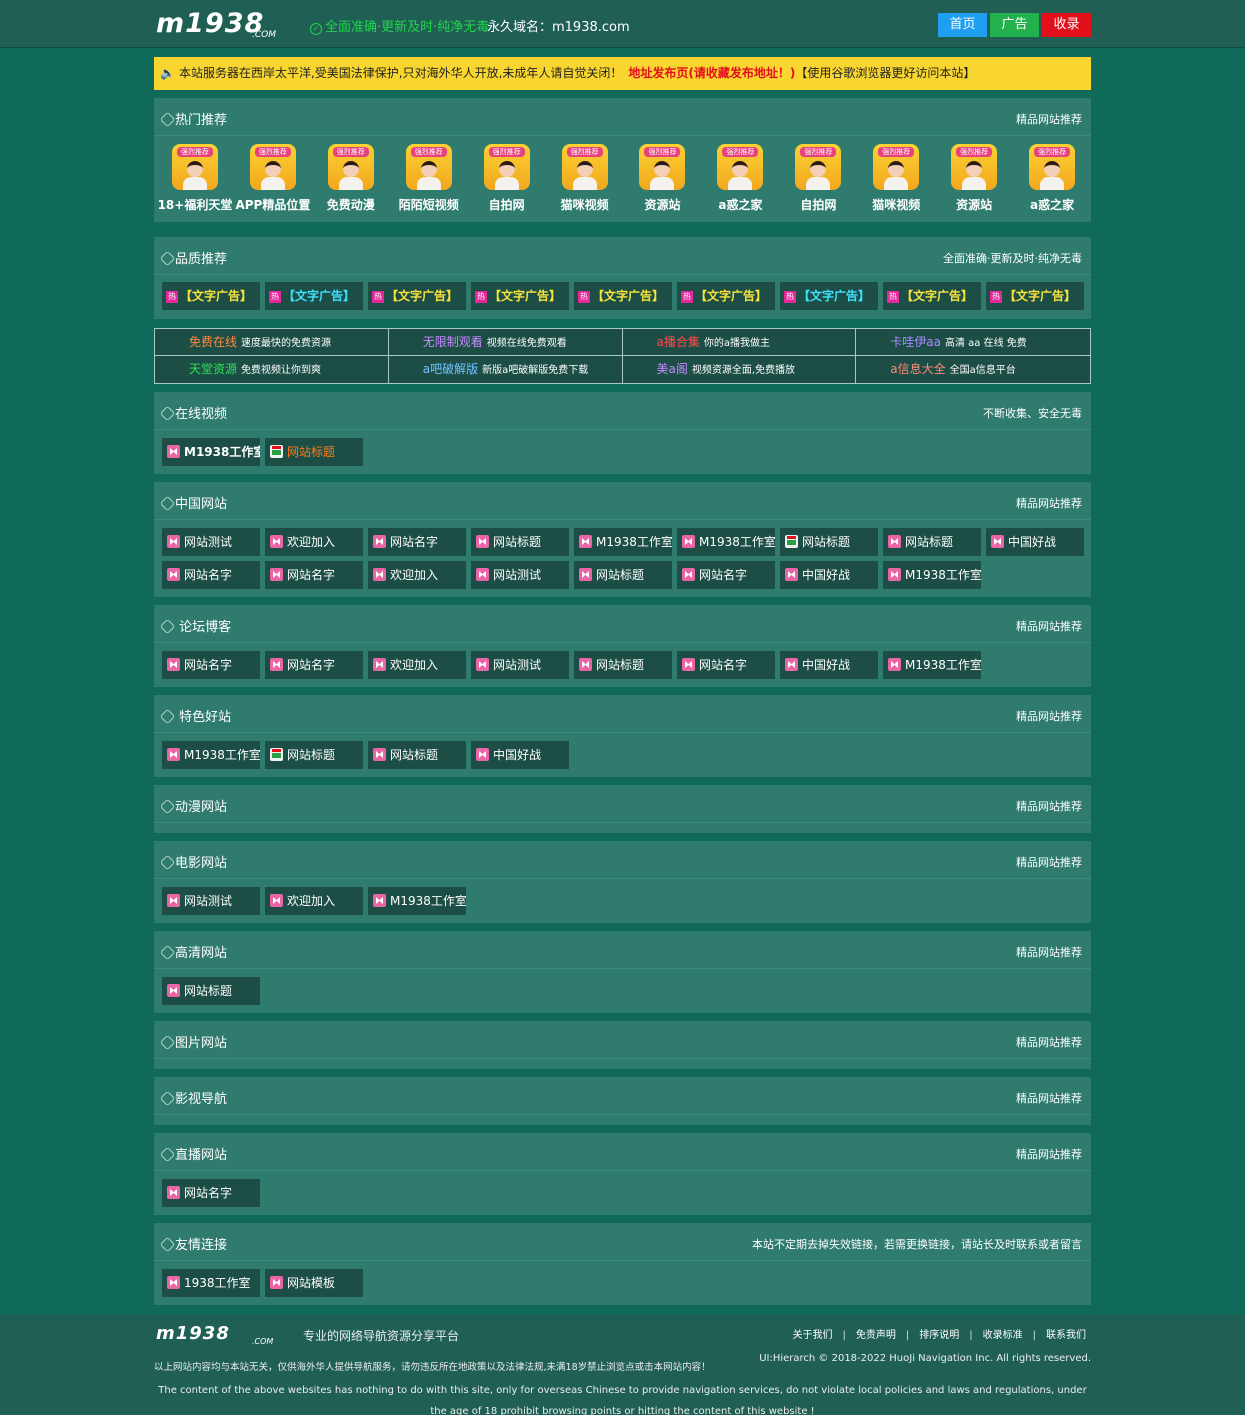 This screenshot has width=1245, height=1415. Describe the element at coordinates (314, 1283) in the screenshot. I see `site-tile: 网站模板` at that location.